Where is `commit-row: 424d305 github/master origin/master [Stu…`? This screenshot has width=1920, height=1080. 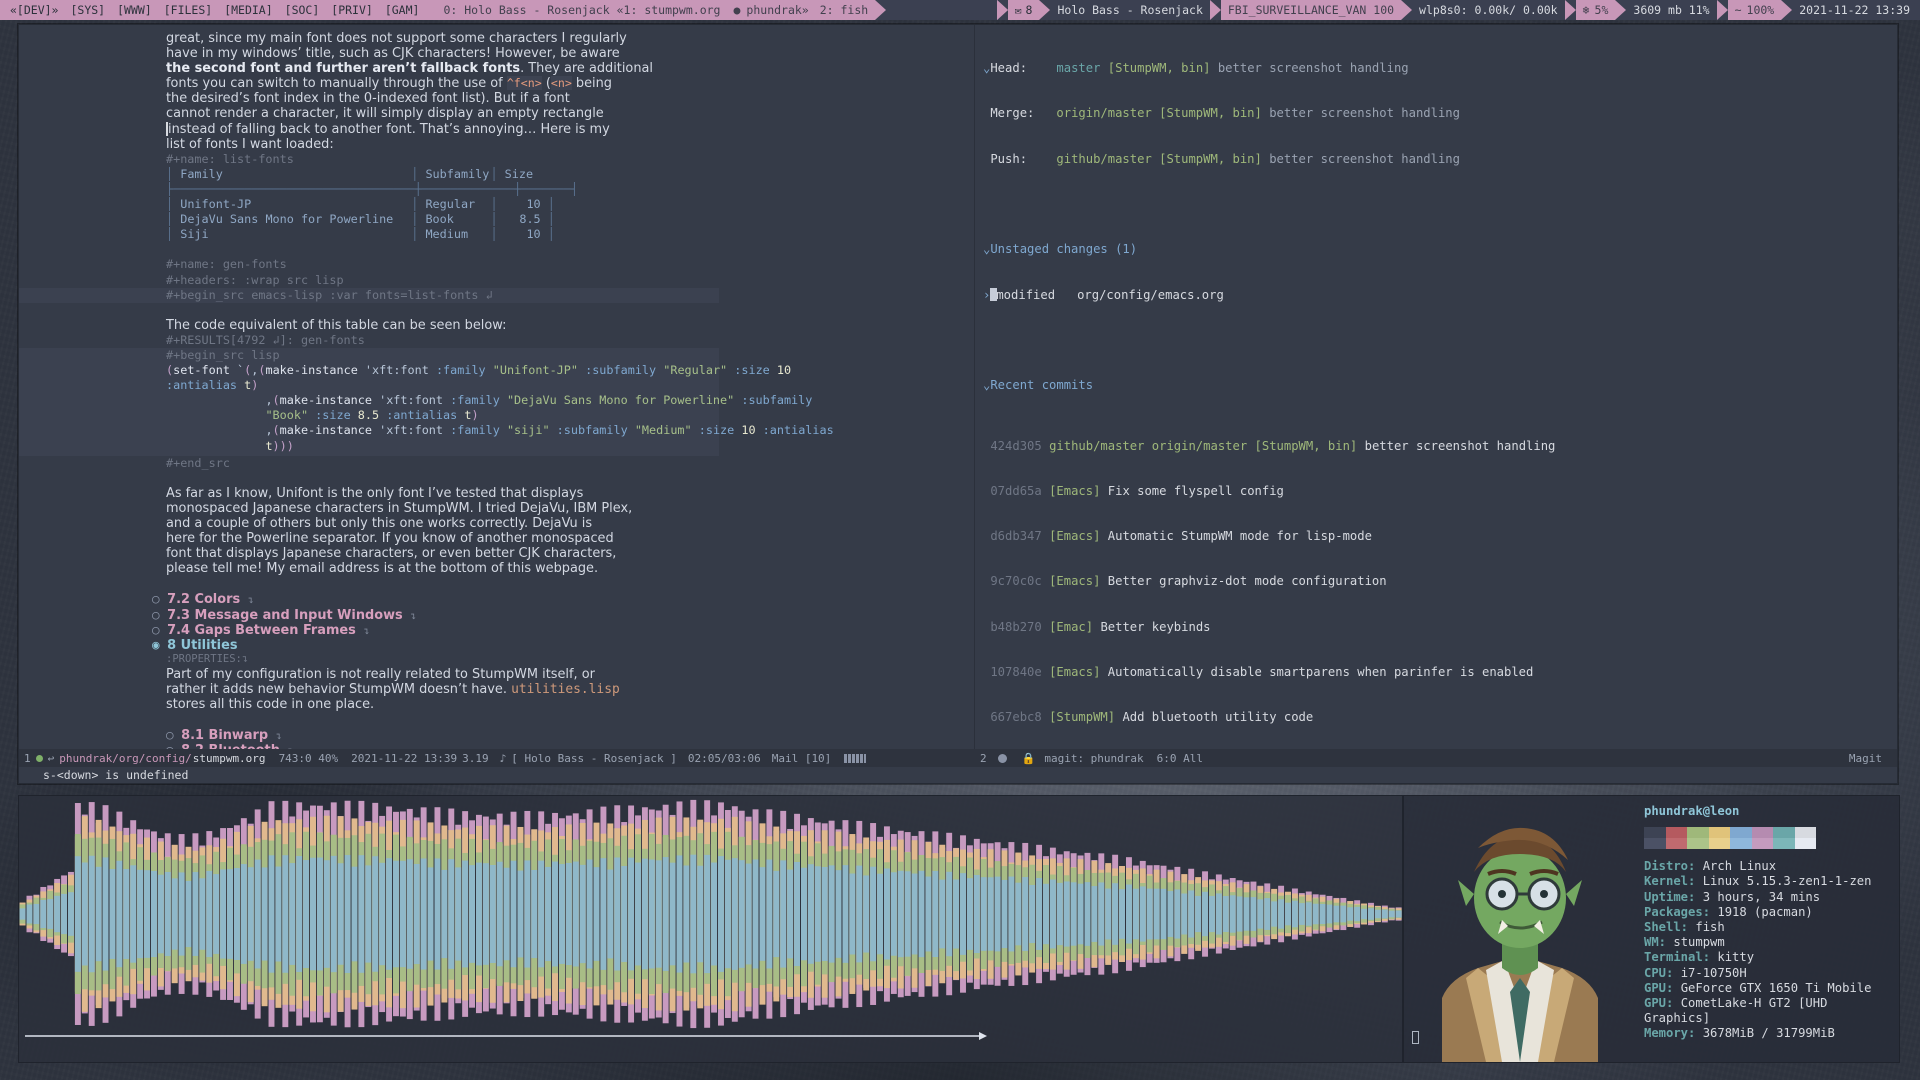
commit-row: 424d305 github/master origin/master [Stu… is located at coordinates (1440, 446).